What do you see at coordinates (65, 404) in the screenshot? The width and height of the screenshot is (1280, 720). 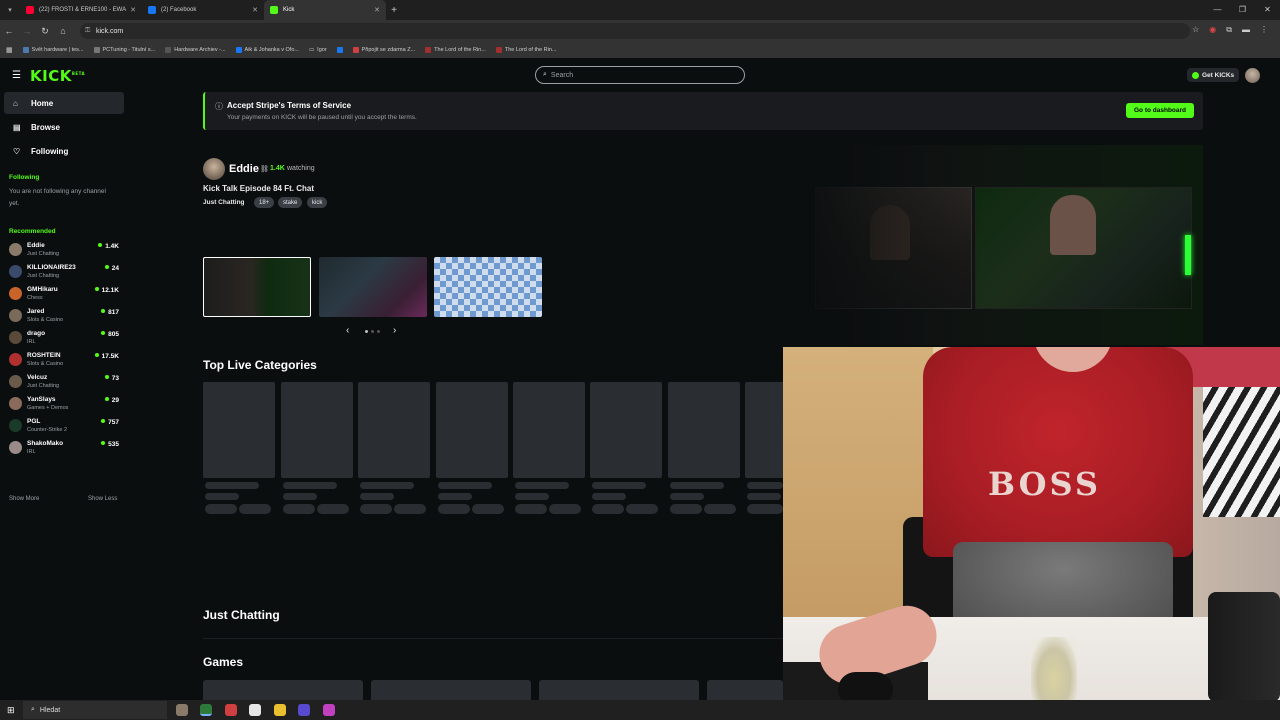 I see `recommended-channel: YanSlays Games + Demos 29` at bounding box center [65, 404].